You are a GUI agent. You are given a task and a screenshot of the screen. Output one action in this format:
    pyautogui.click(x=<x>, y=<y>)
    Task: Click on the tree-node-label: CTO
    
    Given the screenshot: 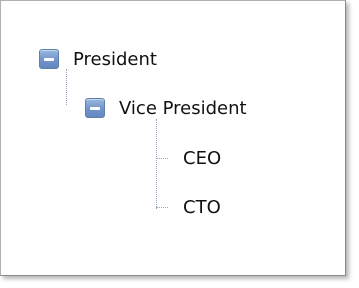 What is the action you would take?
    pyautogui.click(x=202, y=207)
    